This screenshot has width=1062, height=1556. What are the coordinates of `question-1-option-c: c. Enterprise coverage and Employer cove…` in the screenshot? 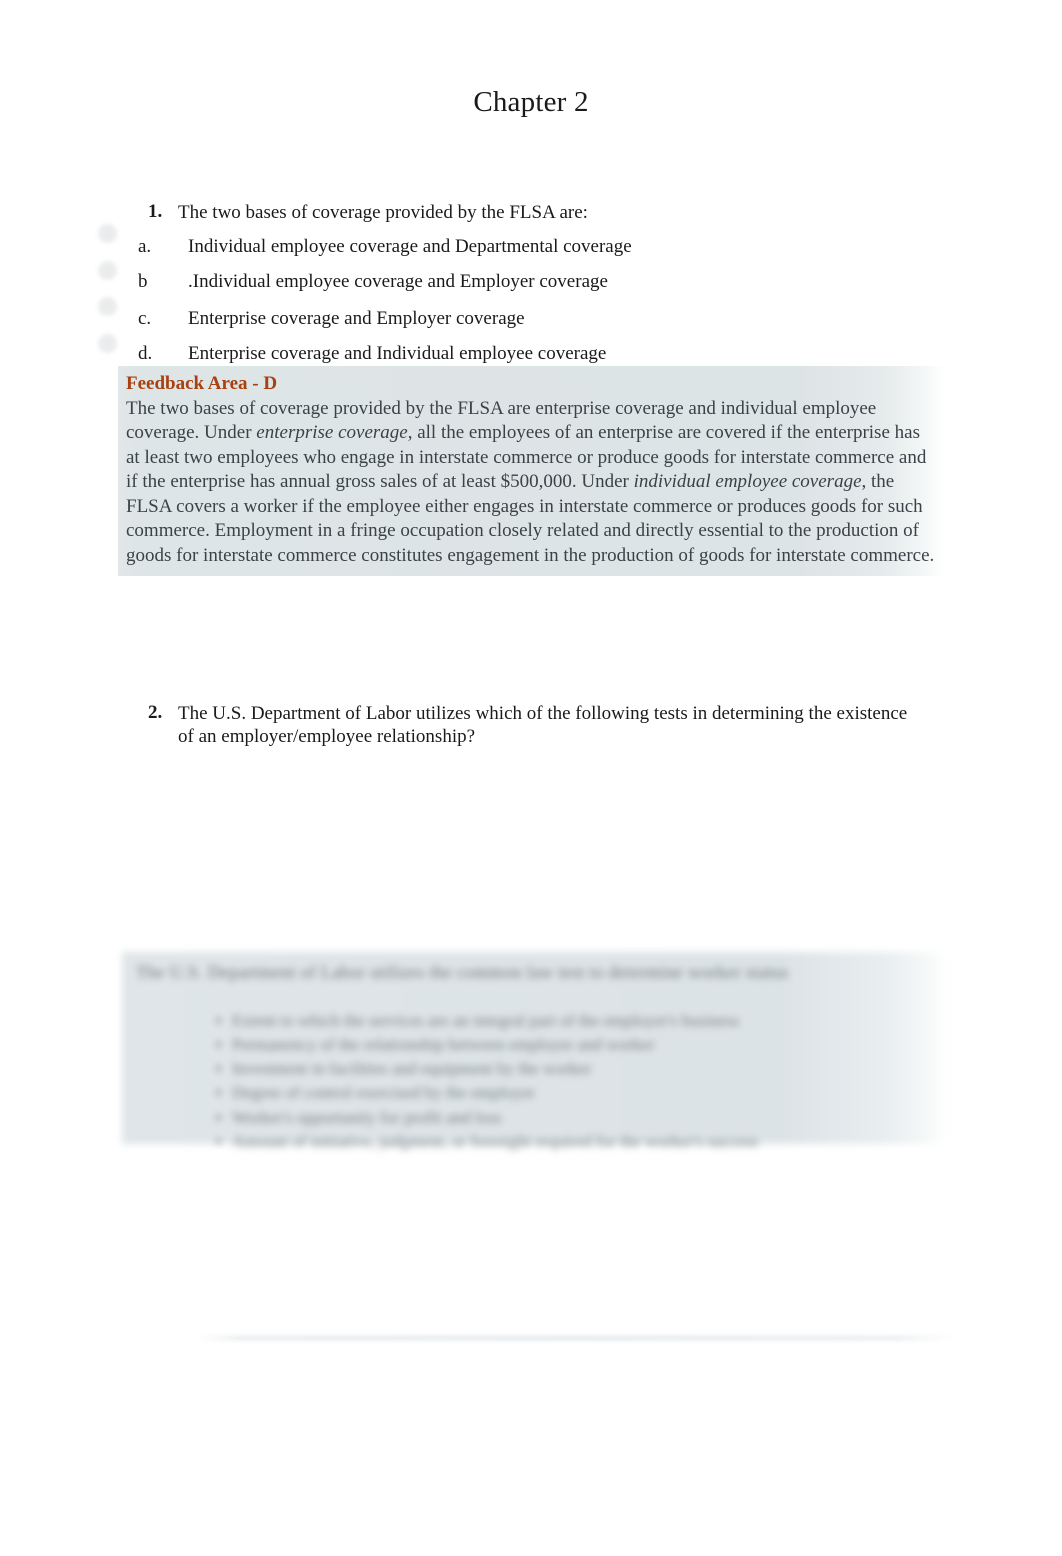 It's located at (538, 319).